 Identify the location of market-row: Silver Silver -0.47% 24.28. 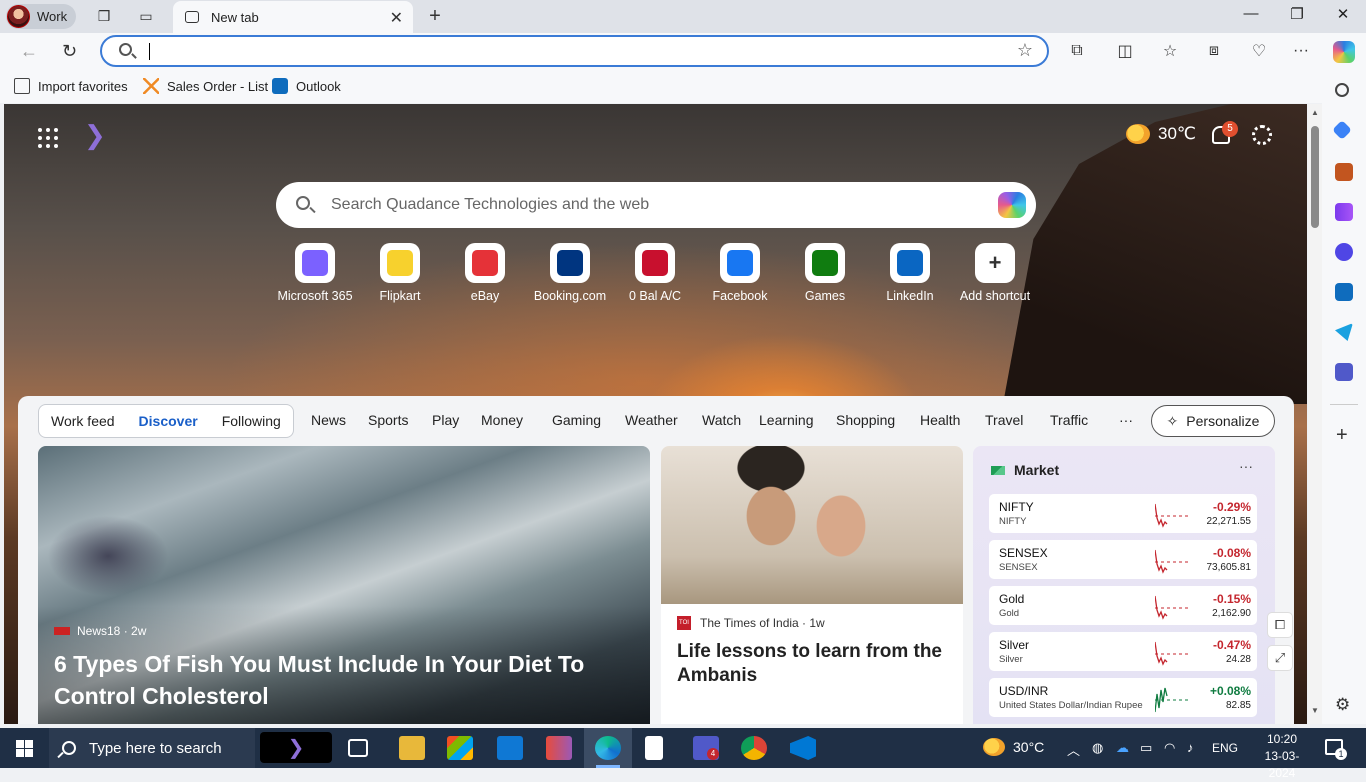
(1123, 651).